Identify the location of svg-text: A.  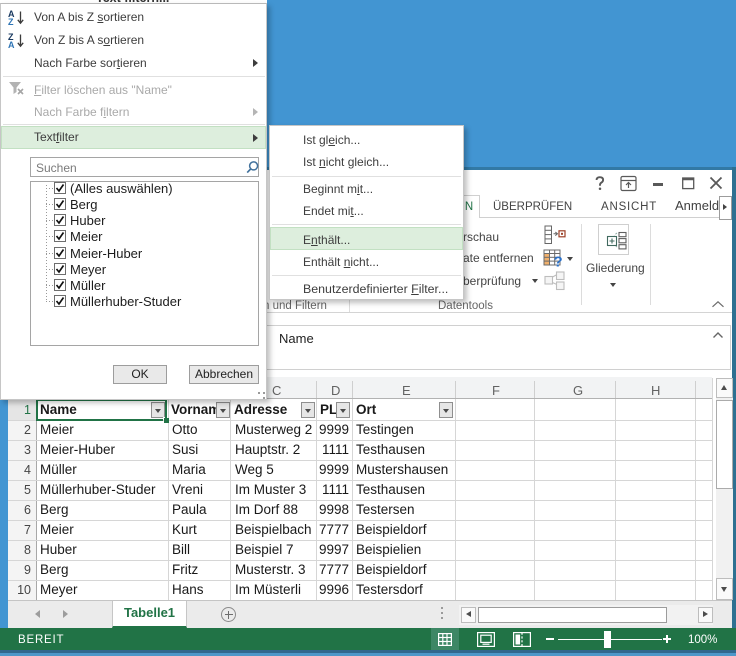
(11, 44).